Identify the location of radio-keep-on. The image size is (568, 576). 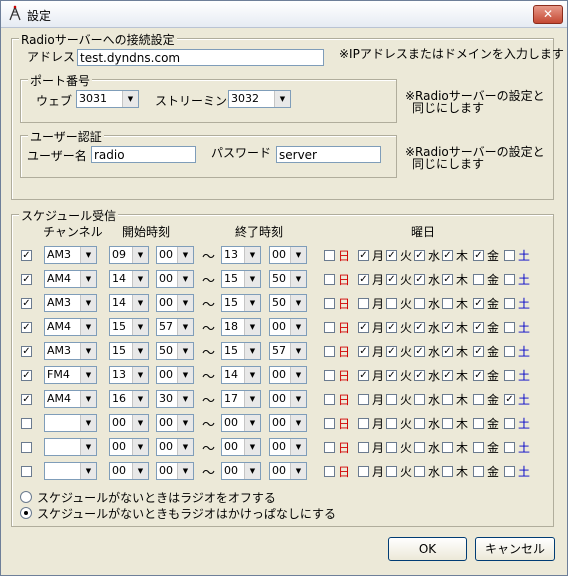
(26, 513).